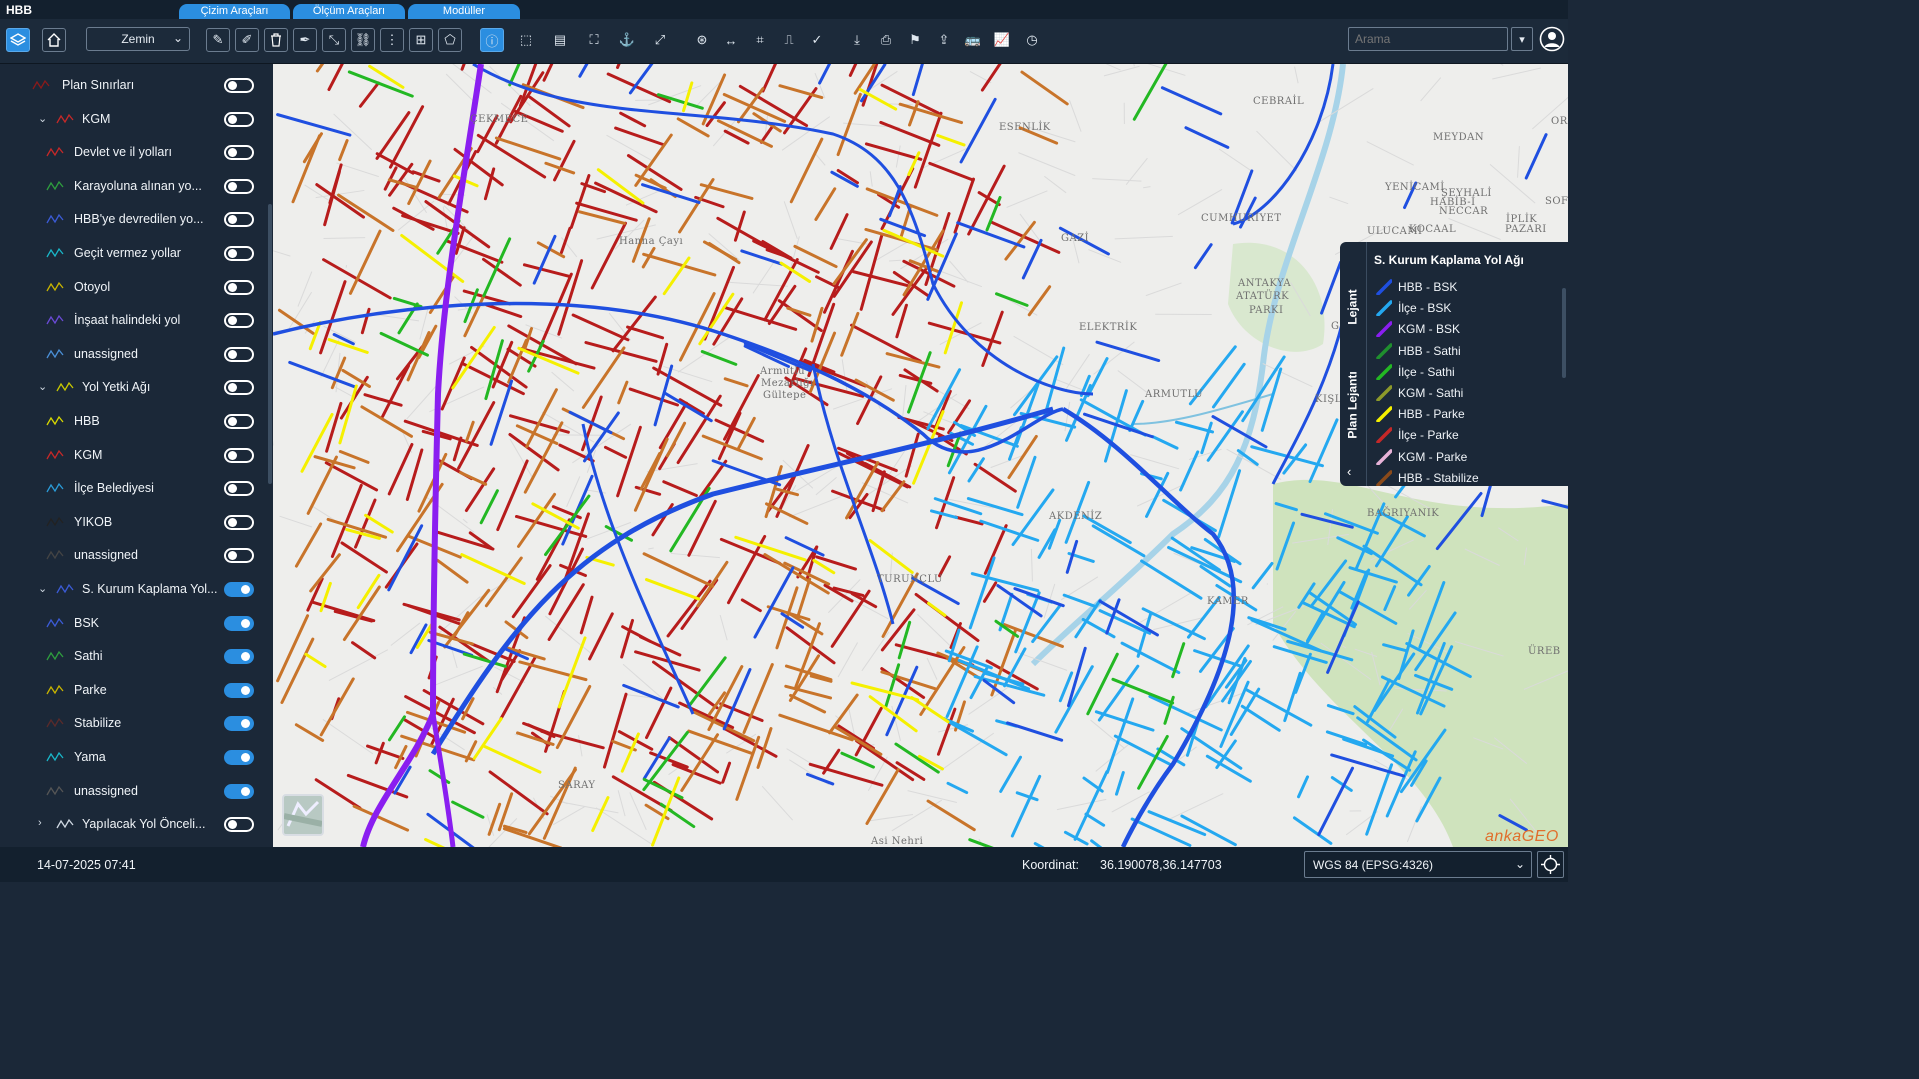 This screenshot has height=1079, width=1919. What do you see at coordinates (40, 823) in the screenshot?
I see `chevron-right-icon: ›` at bounding box center [40, 823].